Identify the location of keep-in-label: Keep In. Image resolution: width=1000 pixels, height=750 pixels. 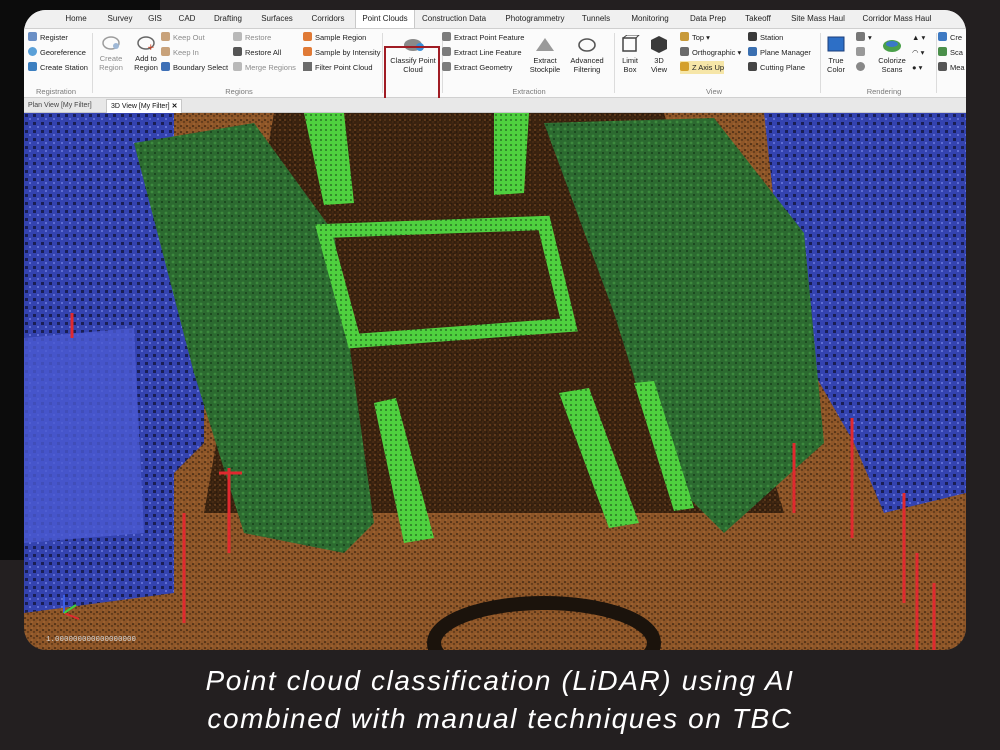
(186, 52).